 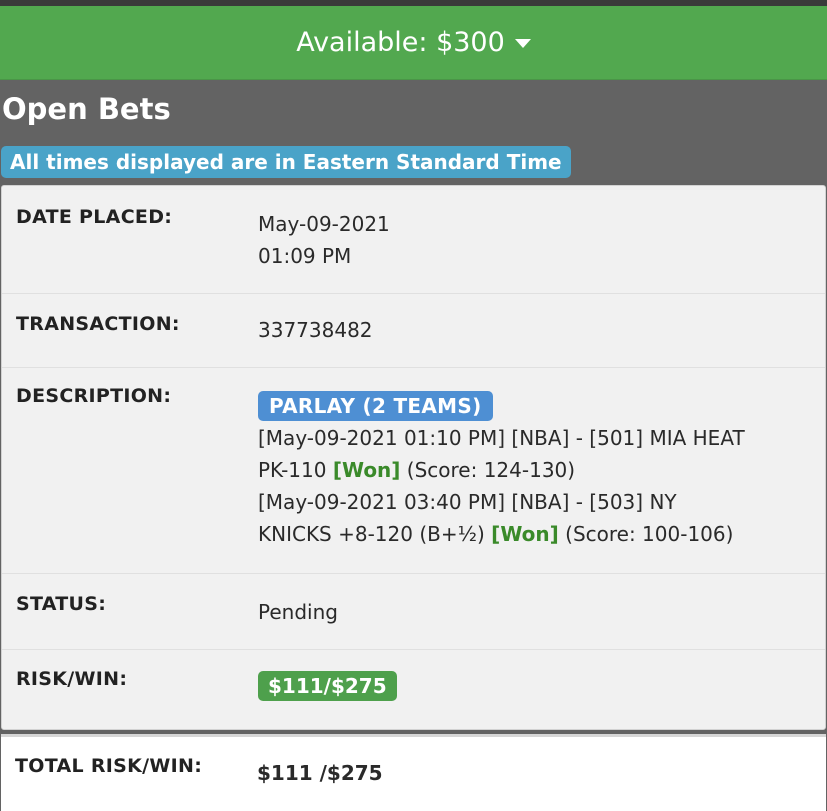 I want to click on available-balance-dropdown: Available: $300, so click(x=413, y=43).